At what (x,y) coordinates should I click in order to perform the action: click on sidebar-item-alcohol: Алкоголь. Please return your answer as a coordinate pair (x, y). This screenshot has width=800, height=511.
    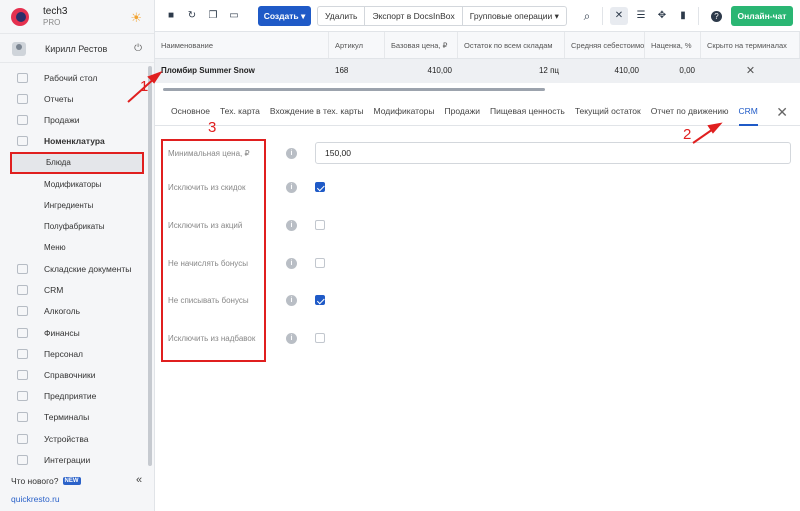
    Looking at the image, I should click on (77, 311).